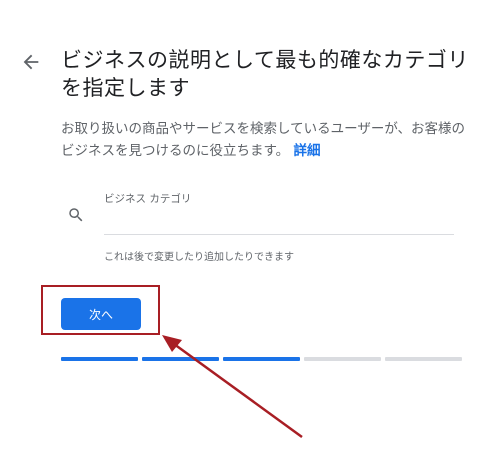  I want to click on back-button, so click(31, 62).